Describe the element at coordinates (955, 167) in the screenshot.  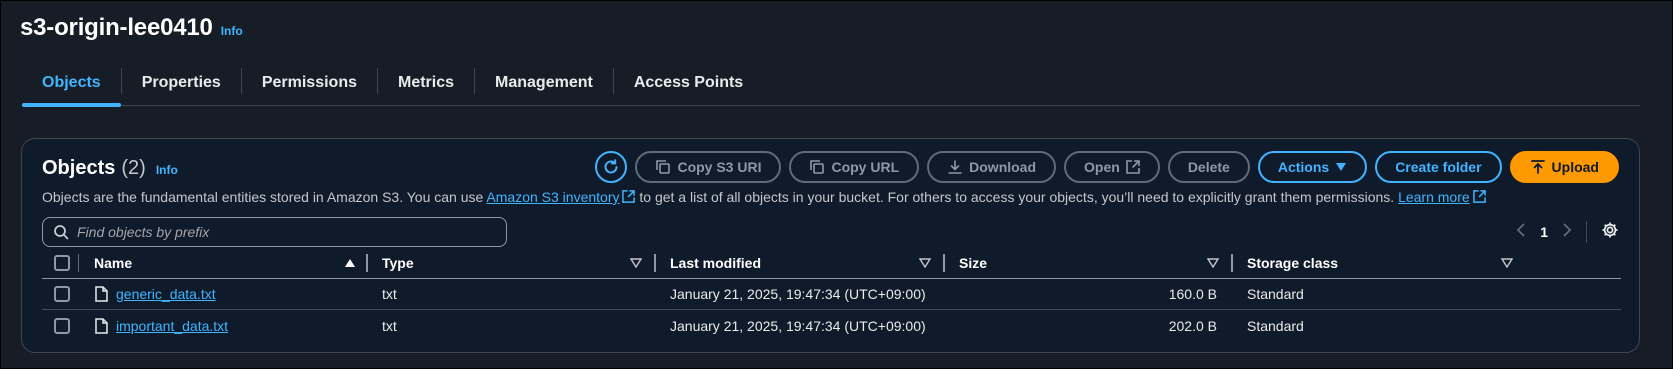
I see `download-icon` at that location.